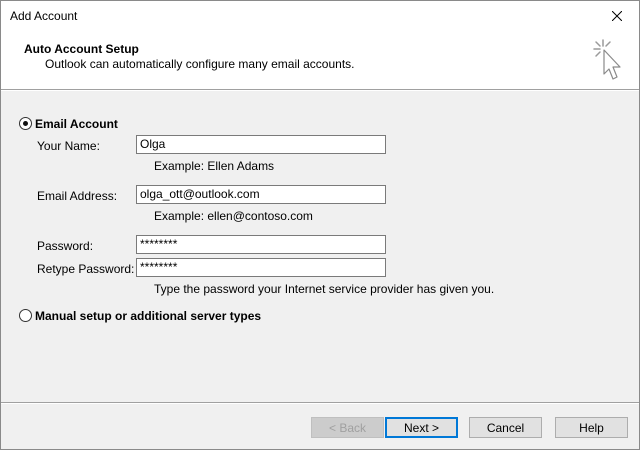  What do you see at coordinates (233, 216) in the screenshot?
I see `email-address-hint: Example: ellen@contoso.com` at bounding box center [233, 216].